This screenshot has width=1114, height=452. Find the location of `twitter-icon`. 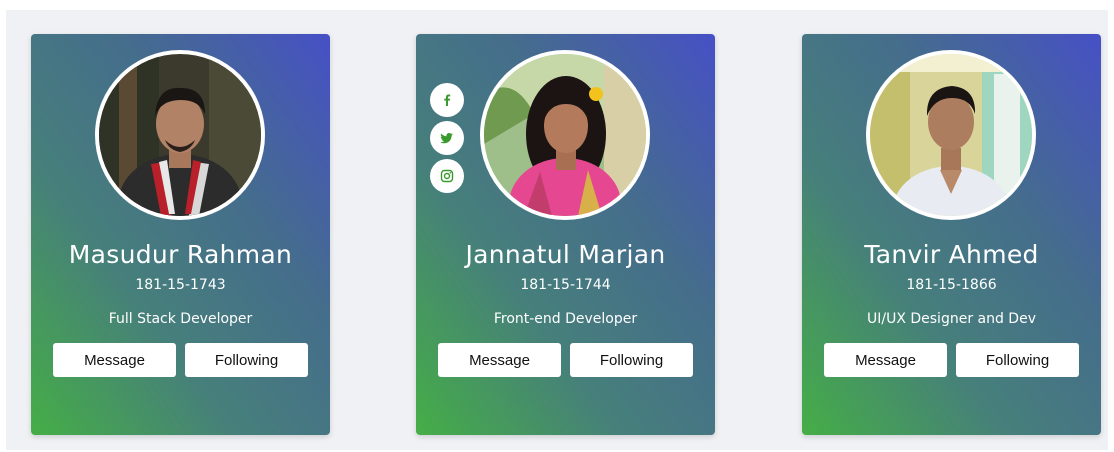

twitter-icon is located at coordinates (446, 138).